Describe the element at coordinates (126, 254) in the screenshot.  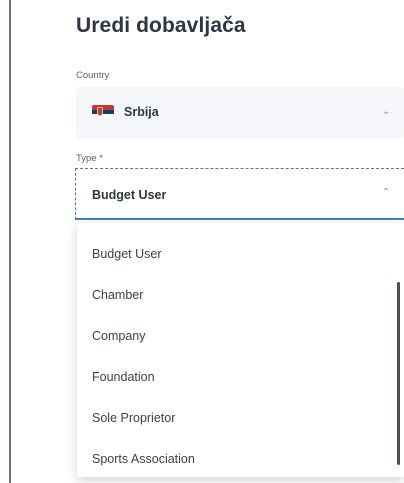
I see `type-option-budget-user: Budget User` at that location.